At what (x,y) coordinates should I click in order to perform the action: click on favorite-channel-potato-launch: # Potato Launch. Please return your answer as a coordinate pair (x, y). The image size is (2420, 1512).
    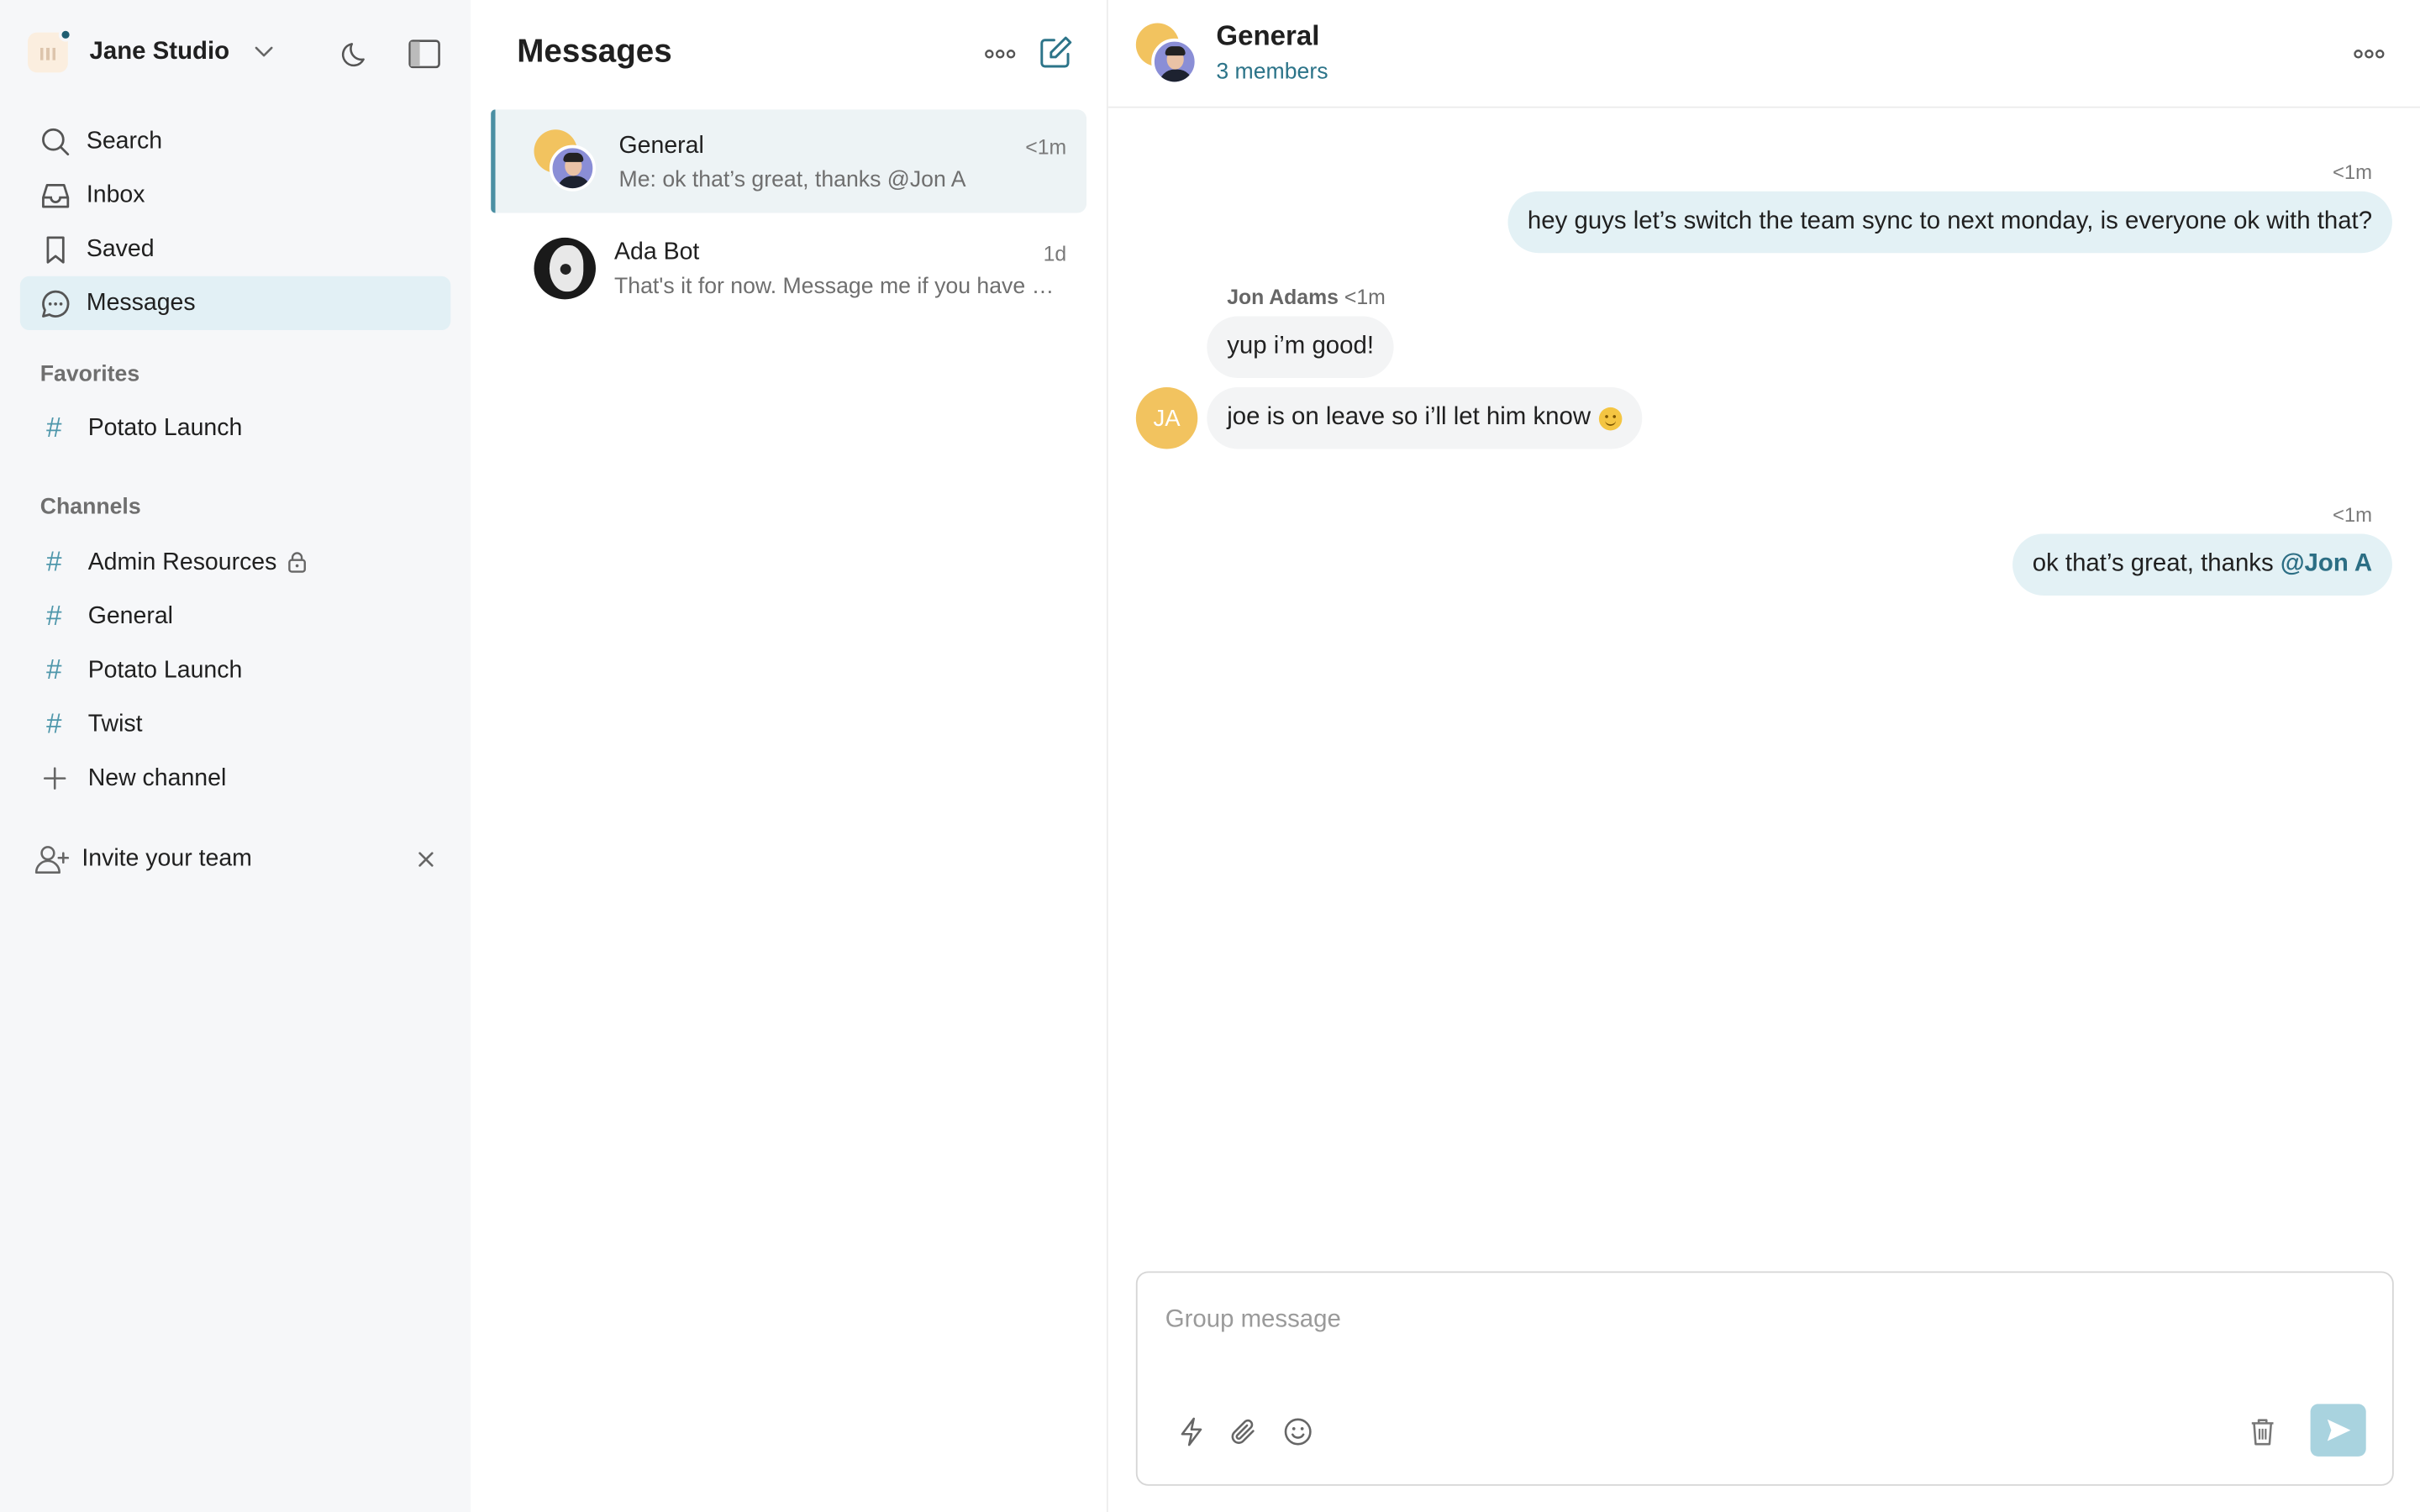
    Looking at the image, I should click on (235, 428).